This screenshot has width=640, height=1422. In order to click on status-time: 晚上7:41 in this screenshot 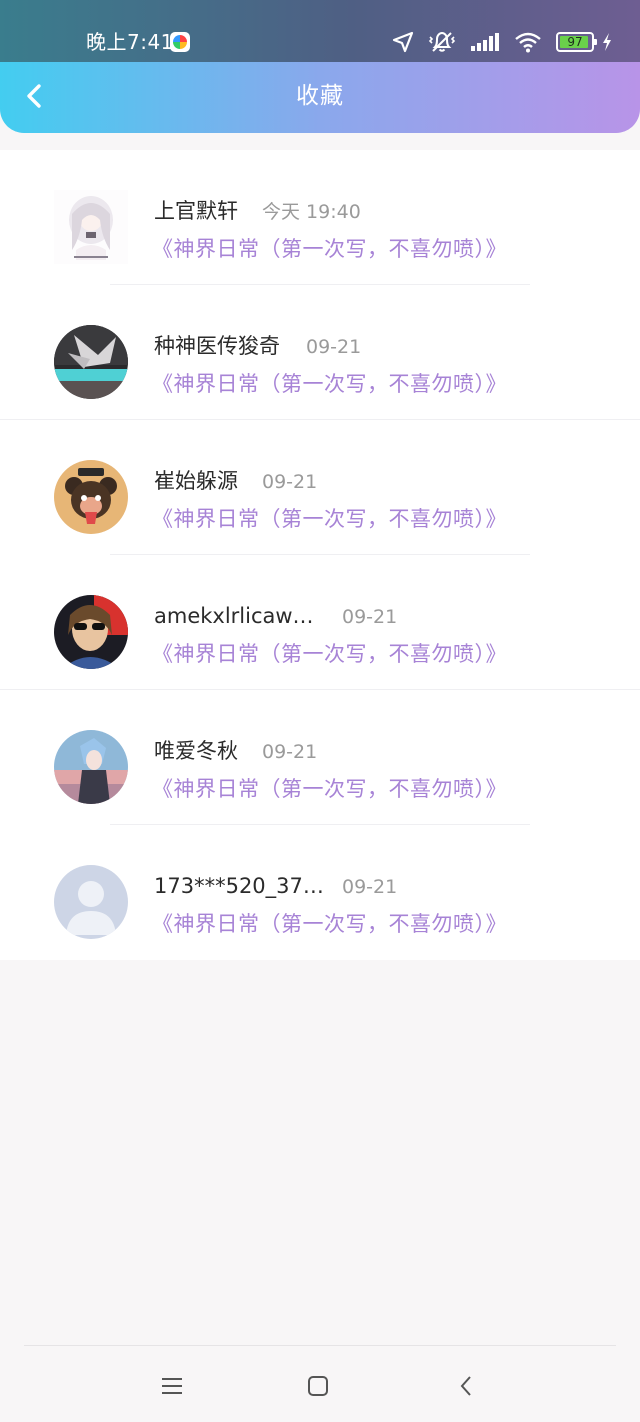, I will do `click(130, 42)`.